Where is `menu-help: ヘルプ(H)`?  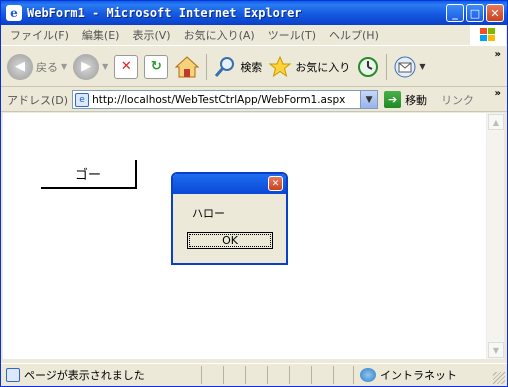 menu-help: ヘルプ(H) is located at coordinates (354, 35).